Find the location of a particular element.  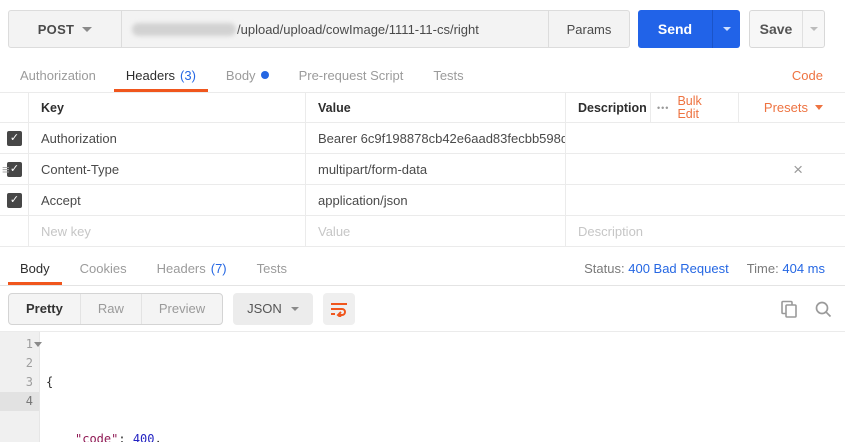

line-number-active: 4 is located at coordinates (19, 401).